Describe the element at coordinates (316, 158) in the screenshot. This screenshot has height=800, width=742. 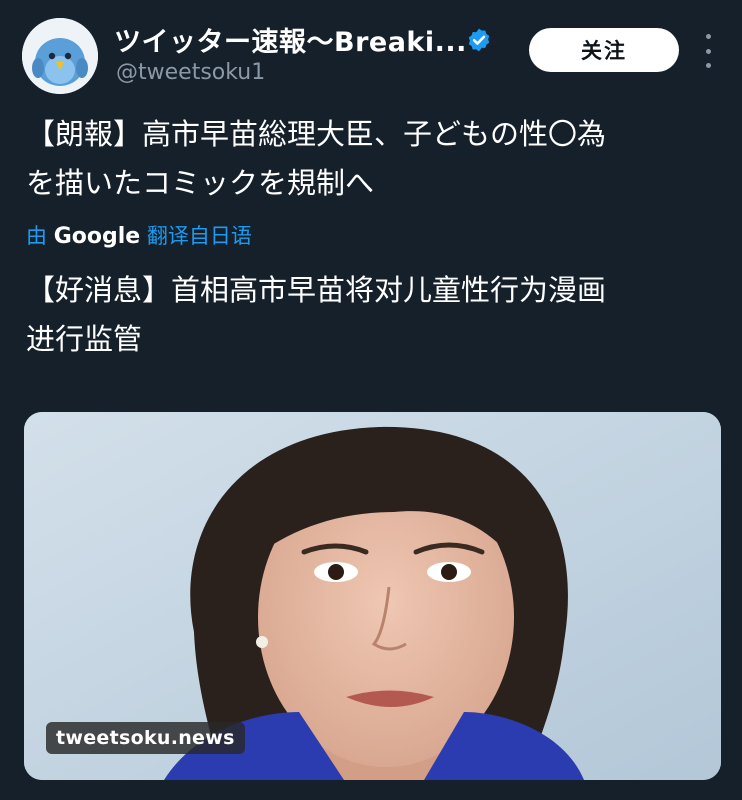
I see `tweet-text: 【朗報】高市早苗総理大臣、子どもの性〇為 を描いたコミックを規制へ` at that location.